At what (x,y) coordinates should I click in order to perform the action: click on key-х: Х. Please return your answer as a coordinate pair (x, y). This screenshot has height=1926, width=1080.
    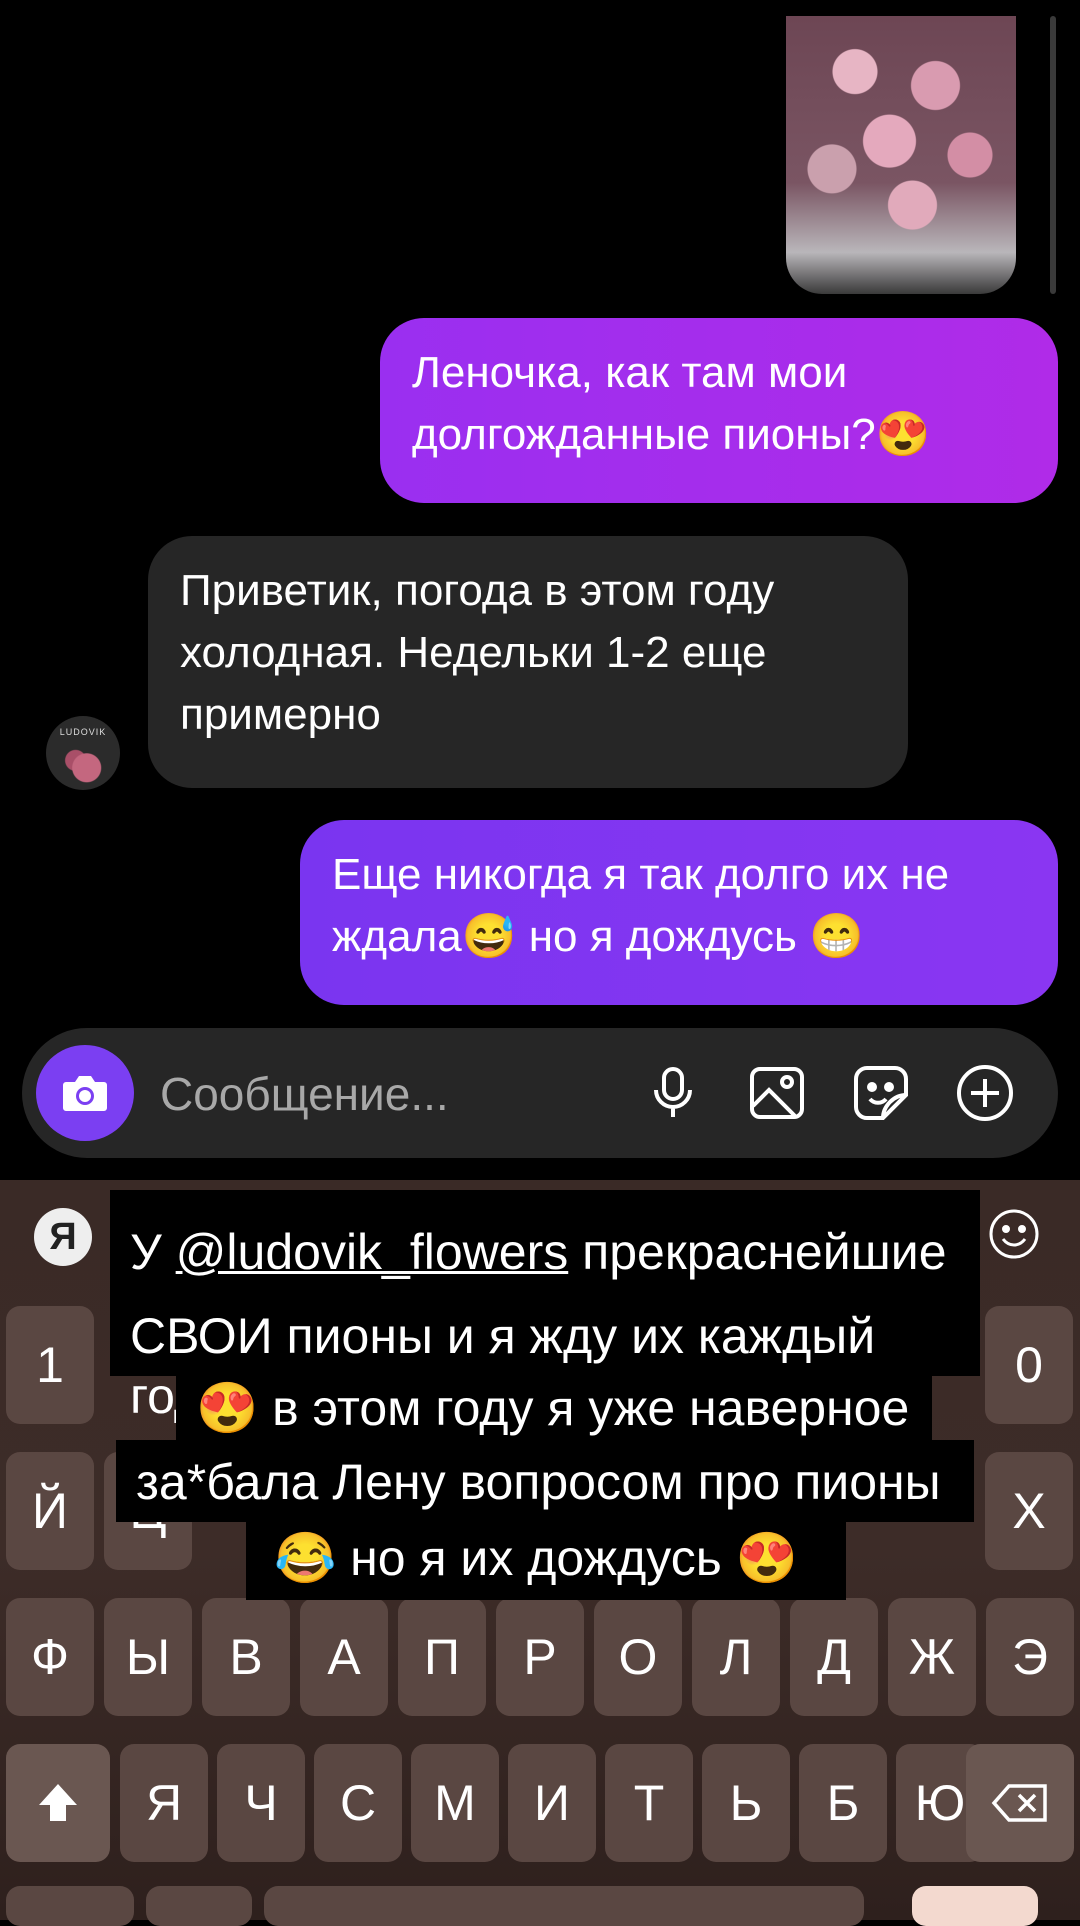
    Looking at the image, I should click on (1029, 1511).